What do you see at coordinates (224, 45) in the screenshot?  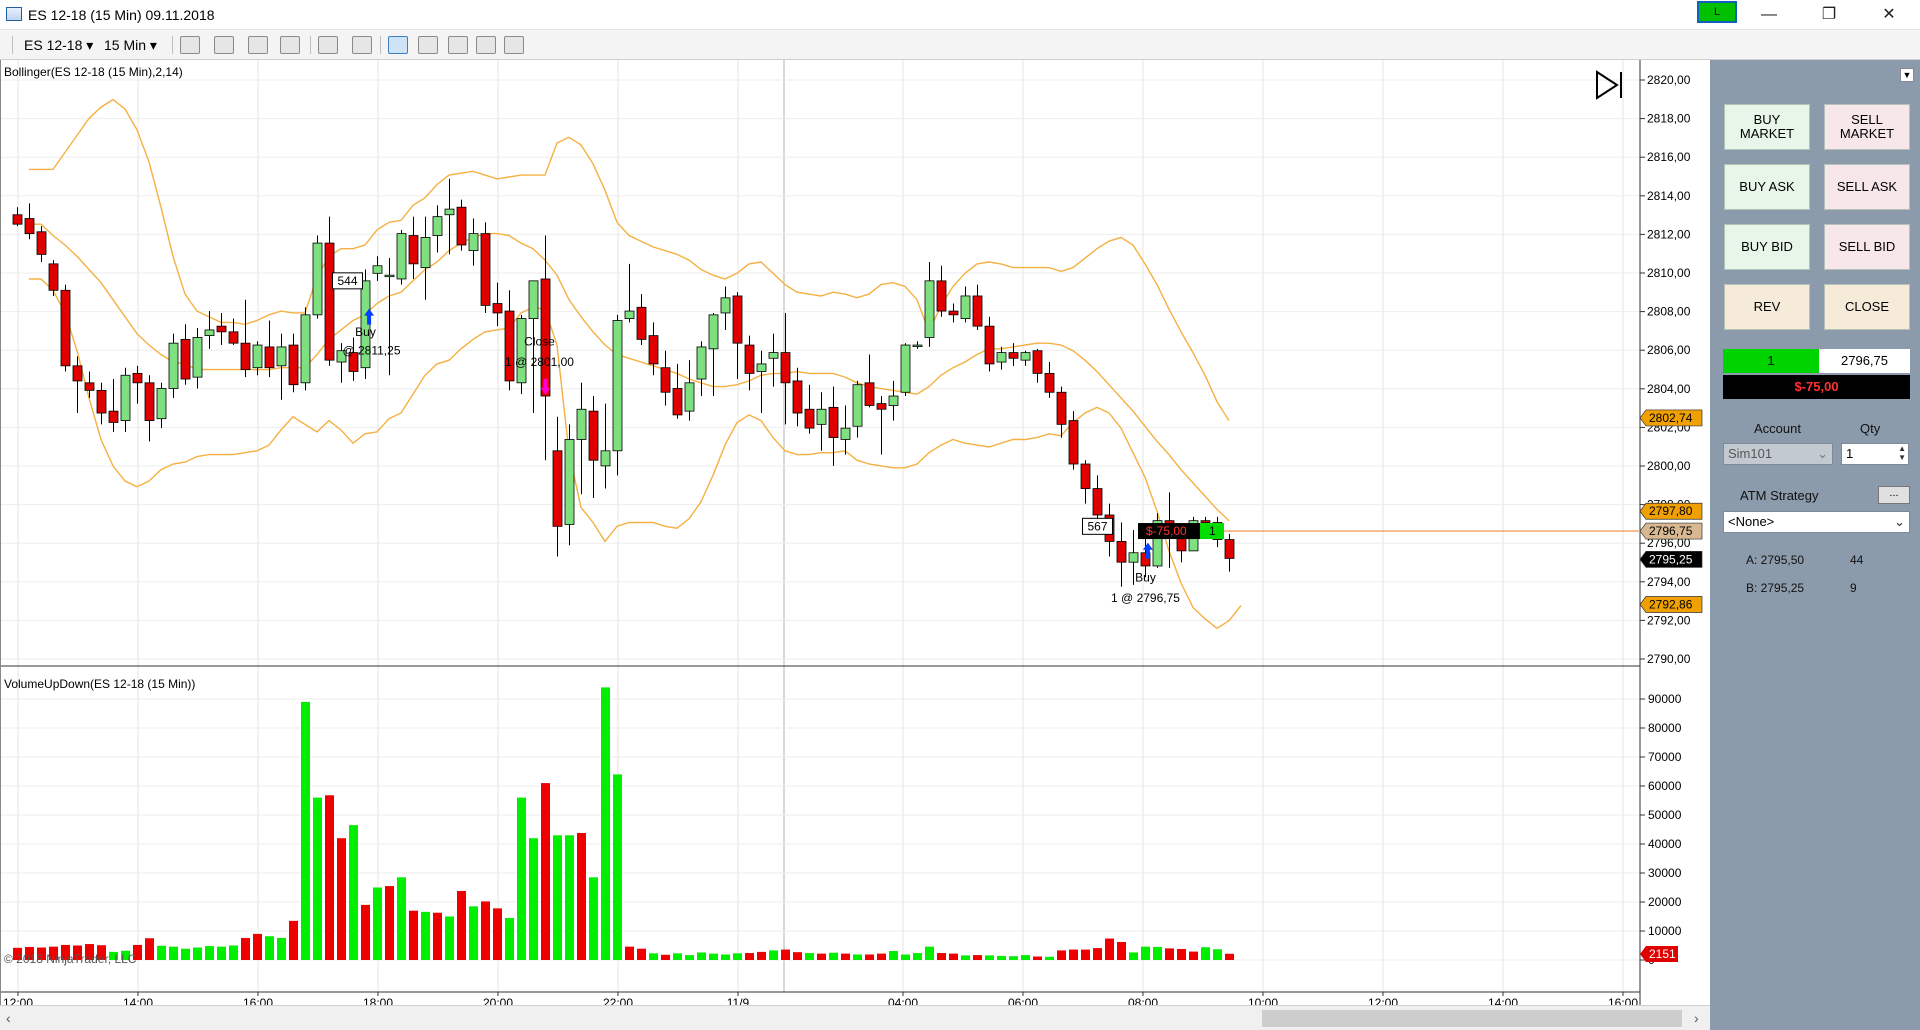 I see `drawing-tool-icon` at bounding box center [224, 45].